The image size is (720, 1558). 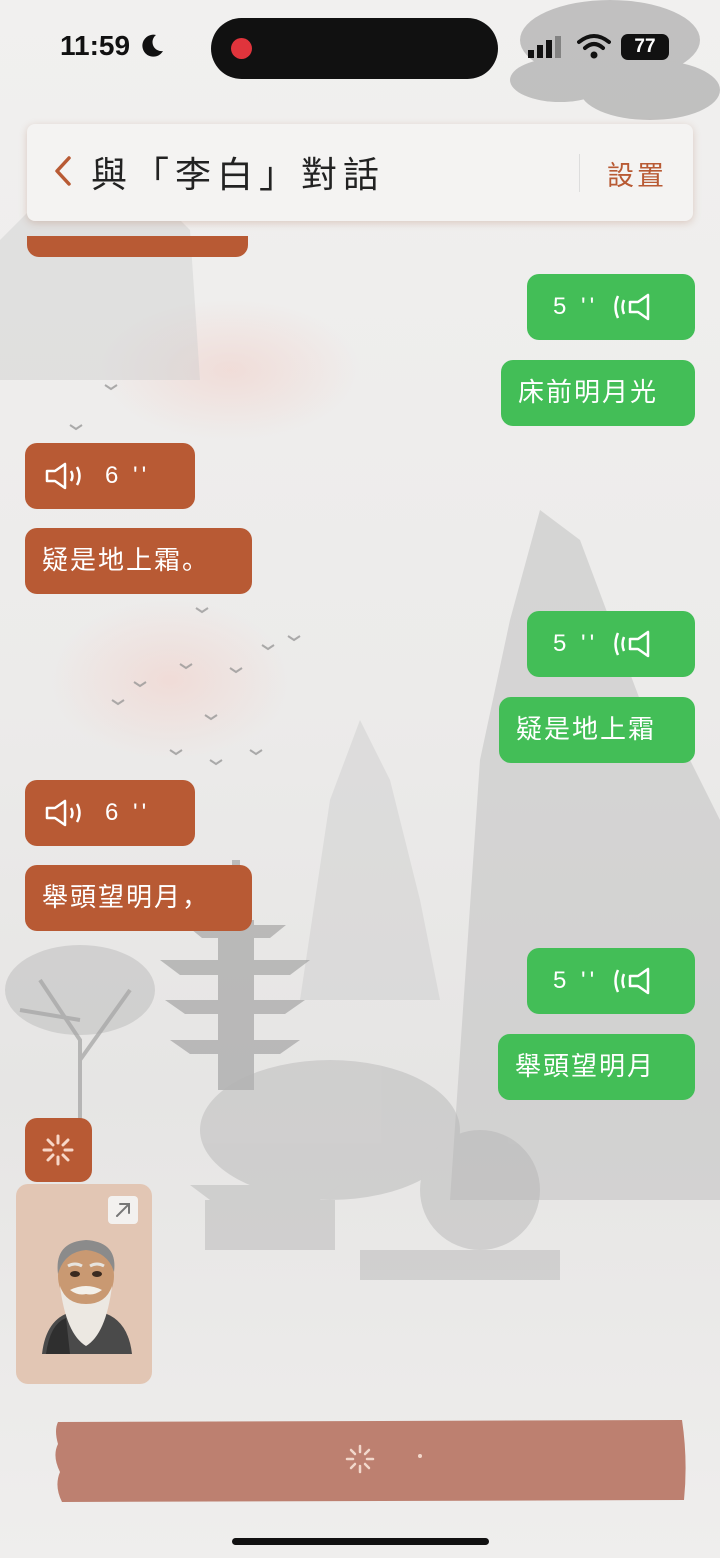 What do you see at coordinates (95, 45) in the screenshot?
I see `status-time: 11:59` at bounding box center [95, 45].